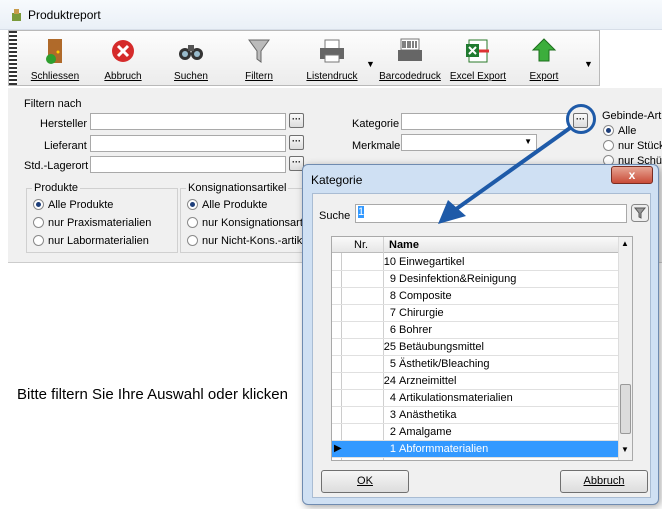  What do you see at coordinates (361, 212) in the screenshot?
I see `search-value: 1` at bounding box center [361, 212].